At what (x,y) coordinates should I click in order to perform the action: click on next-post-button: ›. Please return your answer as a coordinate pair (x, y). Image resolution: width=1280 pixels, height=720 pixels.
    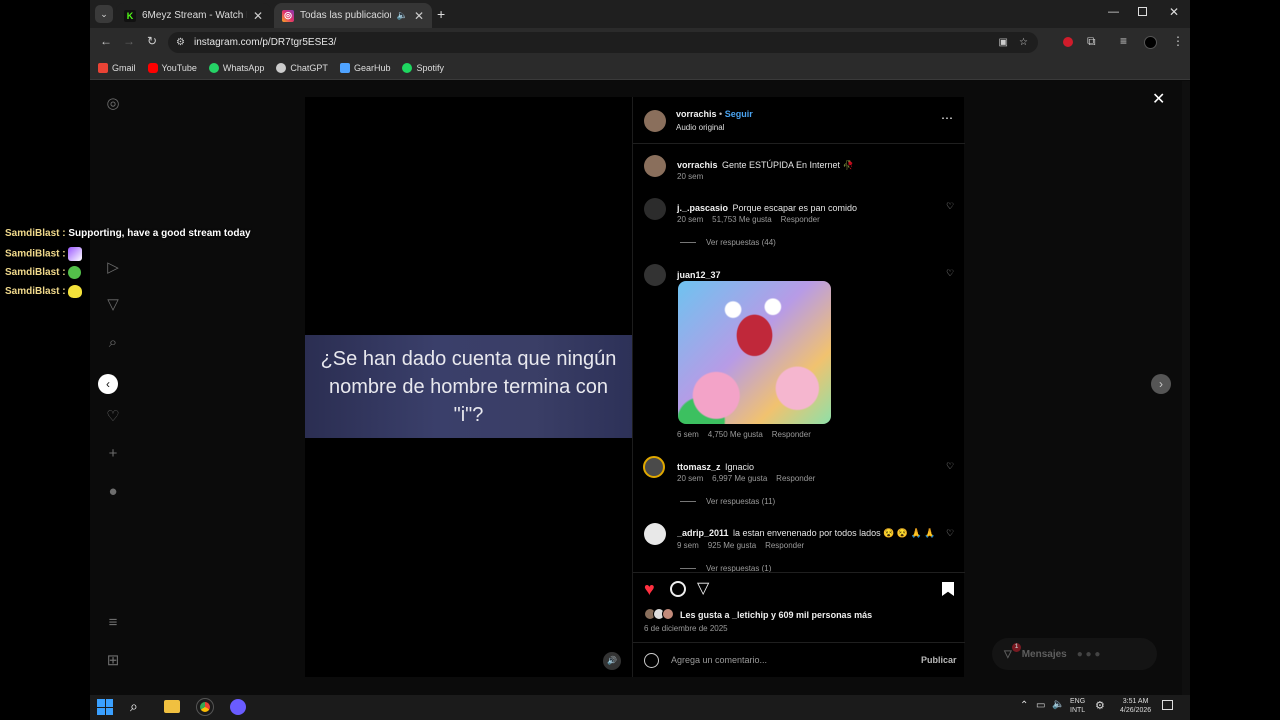
    Looking at the image, I should click on (1161, 384).